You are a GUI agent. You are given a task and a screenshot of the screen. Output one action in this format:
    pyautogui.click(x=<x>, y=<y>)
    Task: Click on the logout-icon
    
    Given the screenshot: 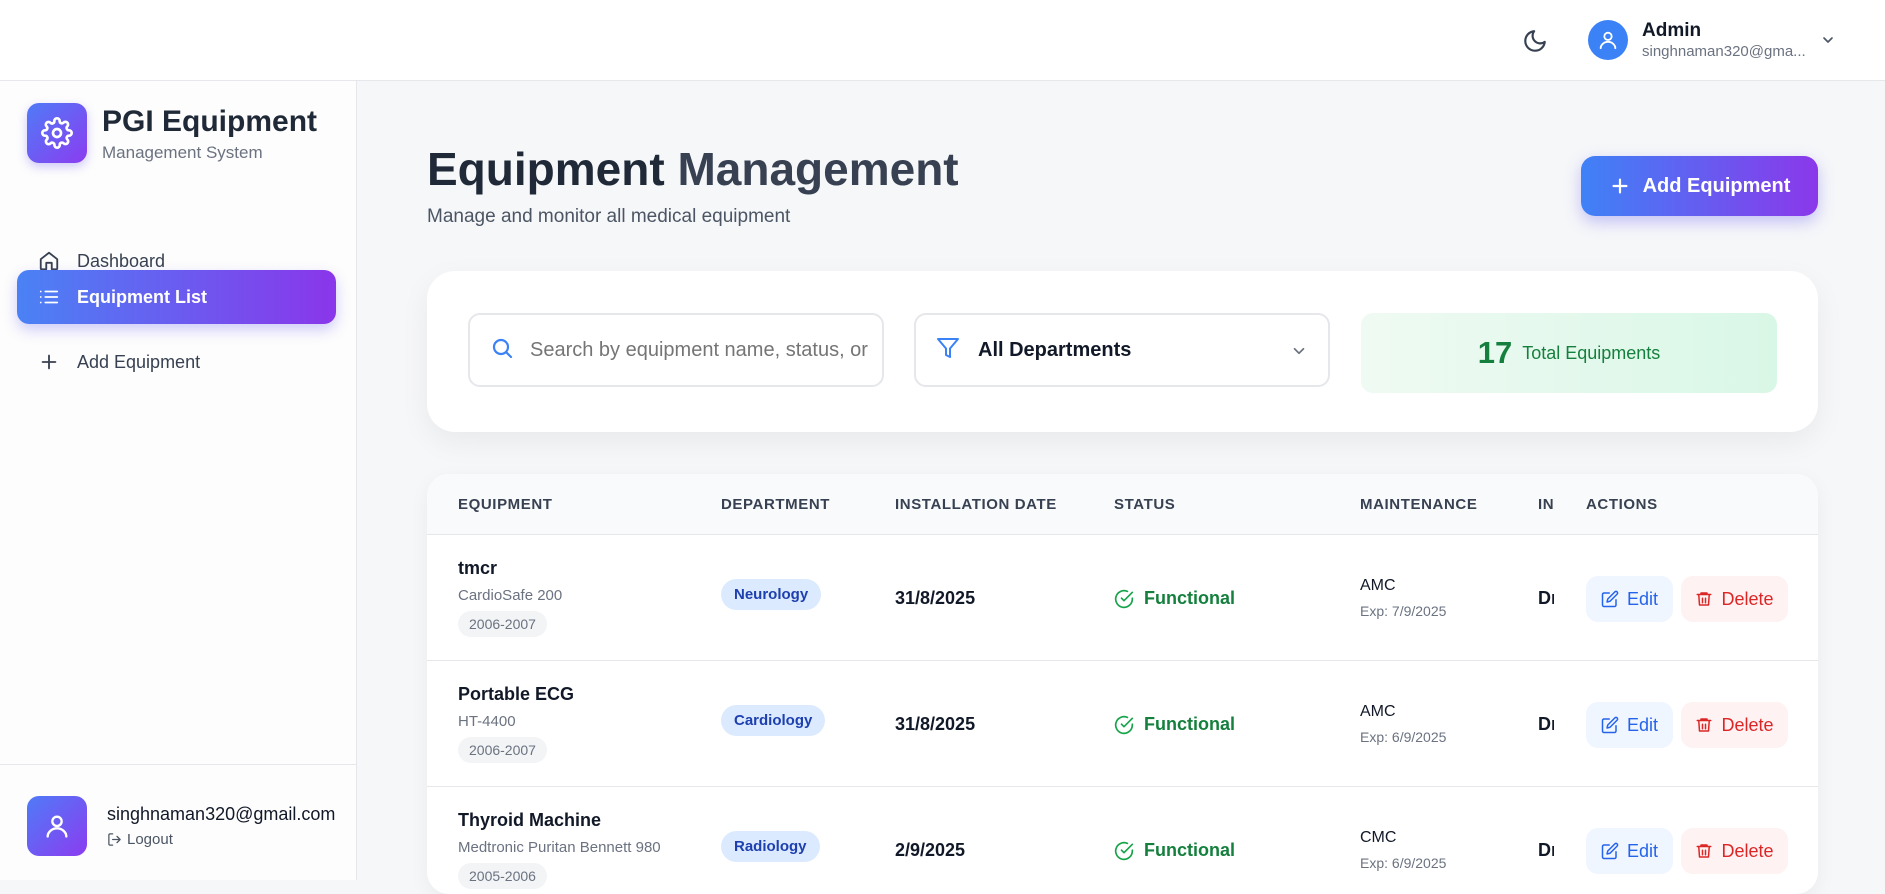 What is the action you would take?
    pyautogui.click(x=114, y=839)
    